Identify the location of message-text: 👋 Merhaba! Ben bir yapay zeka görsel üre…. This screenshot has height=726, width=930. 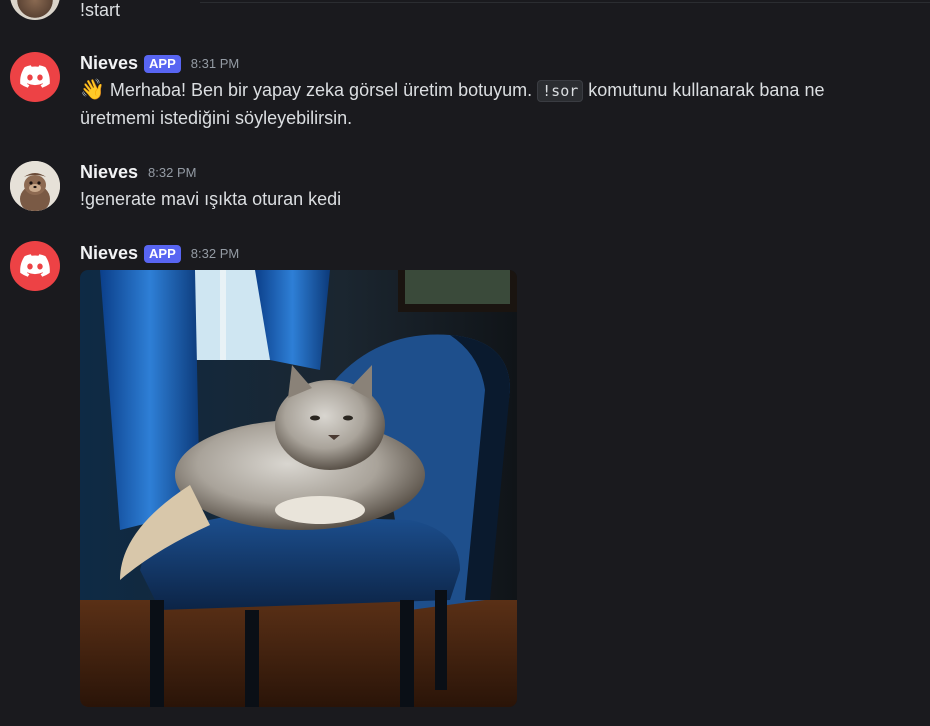
(480, 104).